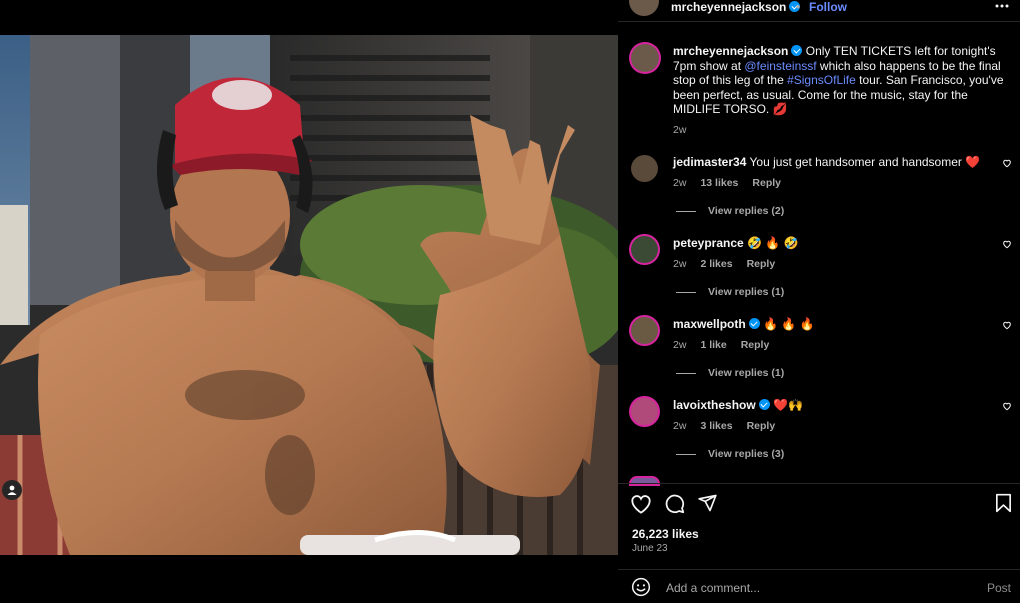  Describe the element at coordinates (833, 405) in the screenshot. I see `comment-body: lavoixtheshow ❤️🙌` at that location.